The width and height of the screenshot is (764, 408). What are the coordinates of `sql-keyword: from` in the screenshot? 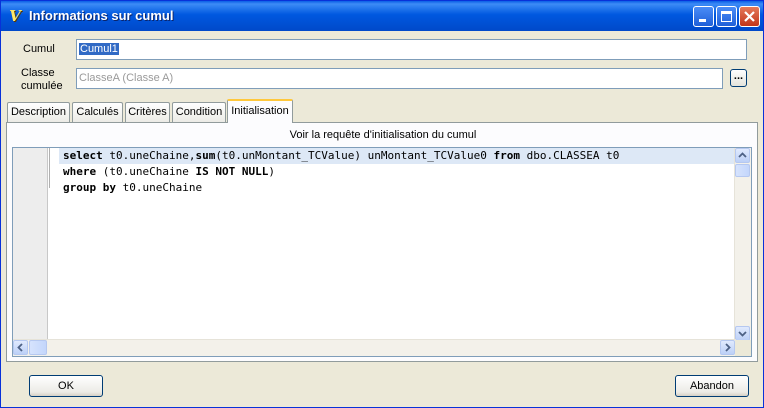 It's located at (507, 155).